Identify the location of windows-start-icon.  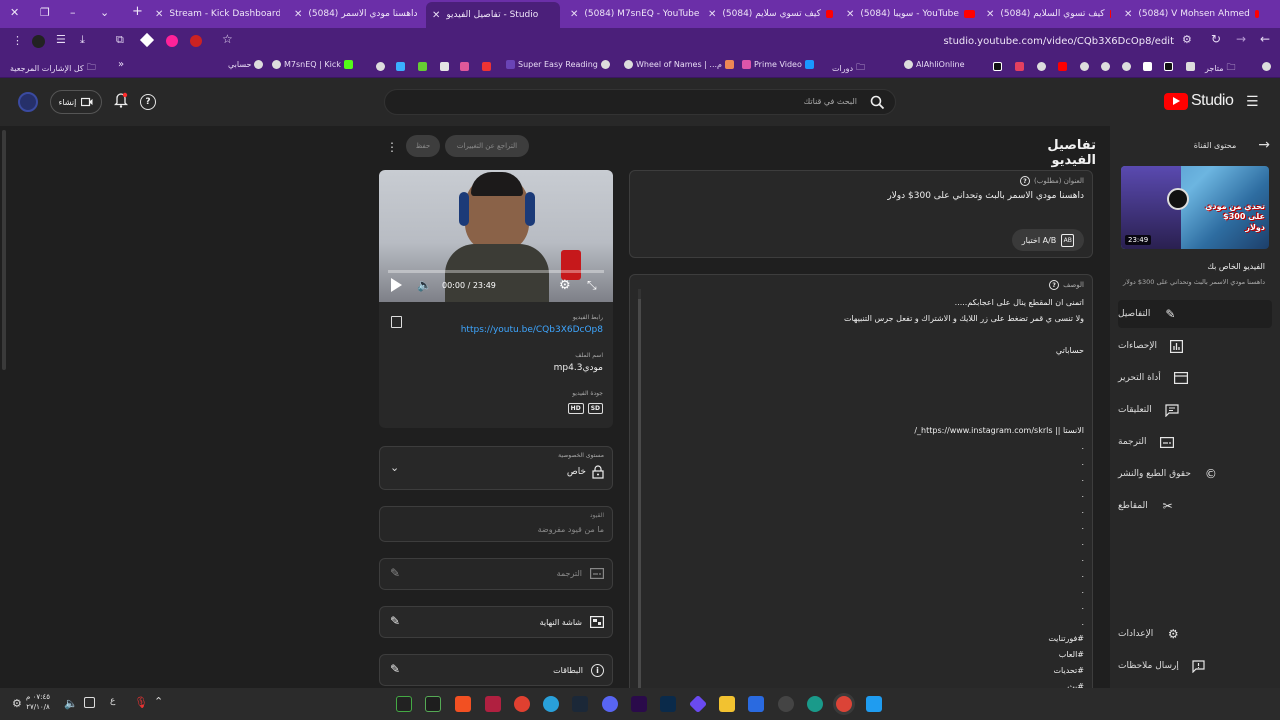
(874, 704).